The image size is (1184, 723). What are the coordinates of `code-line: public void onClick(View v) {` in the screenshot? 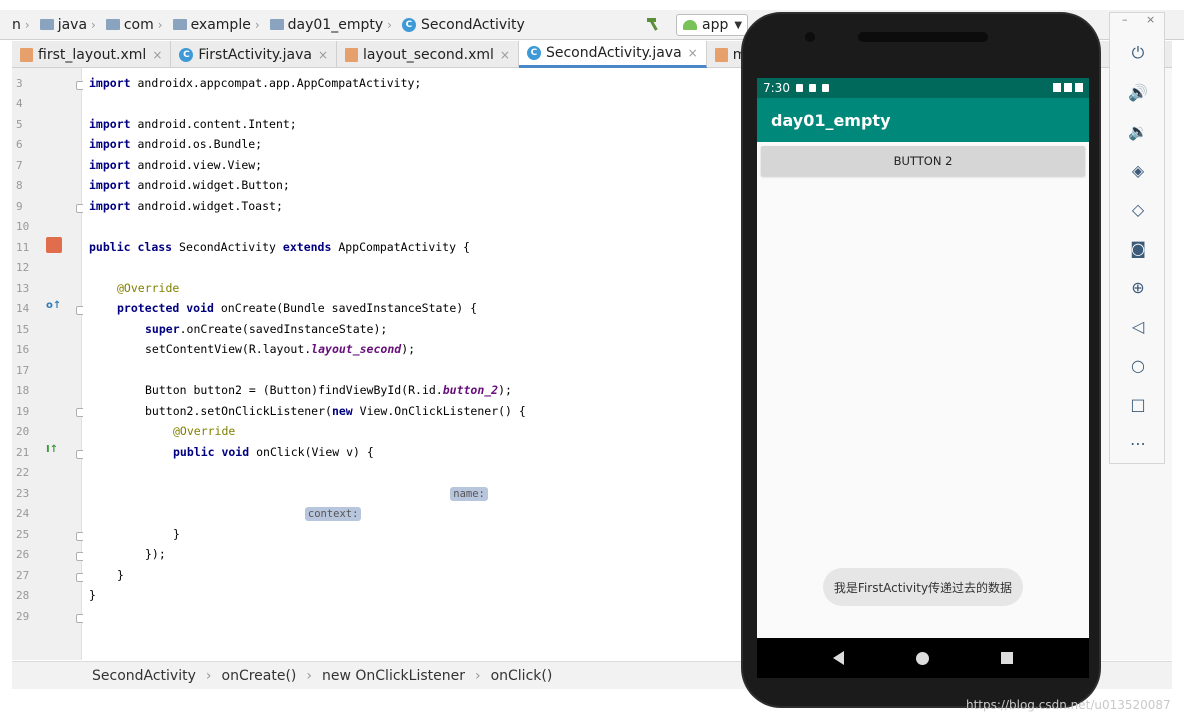 It's located at (273, 452).